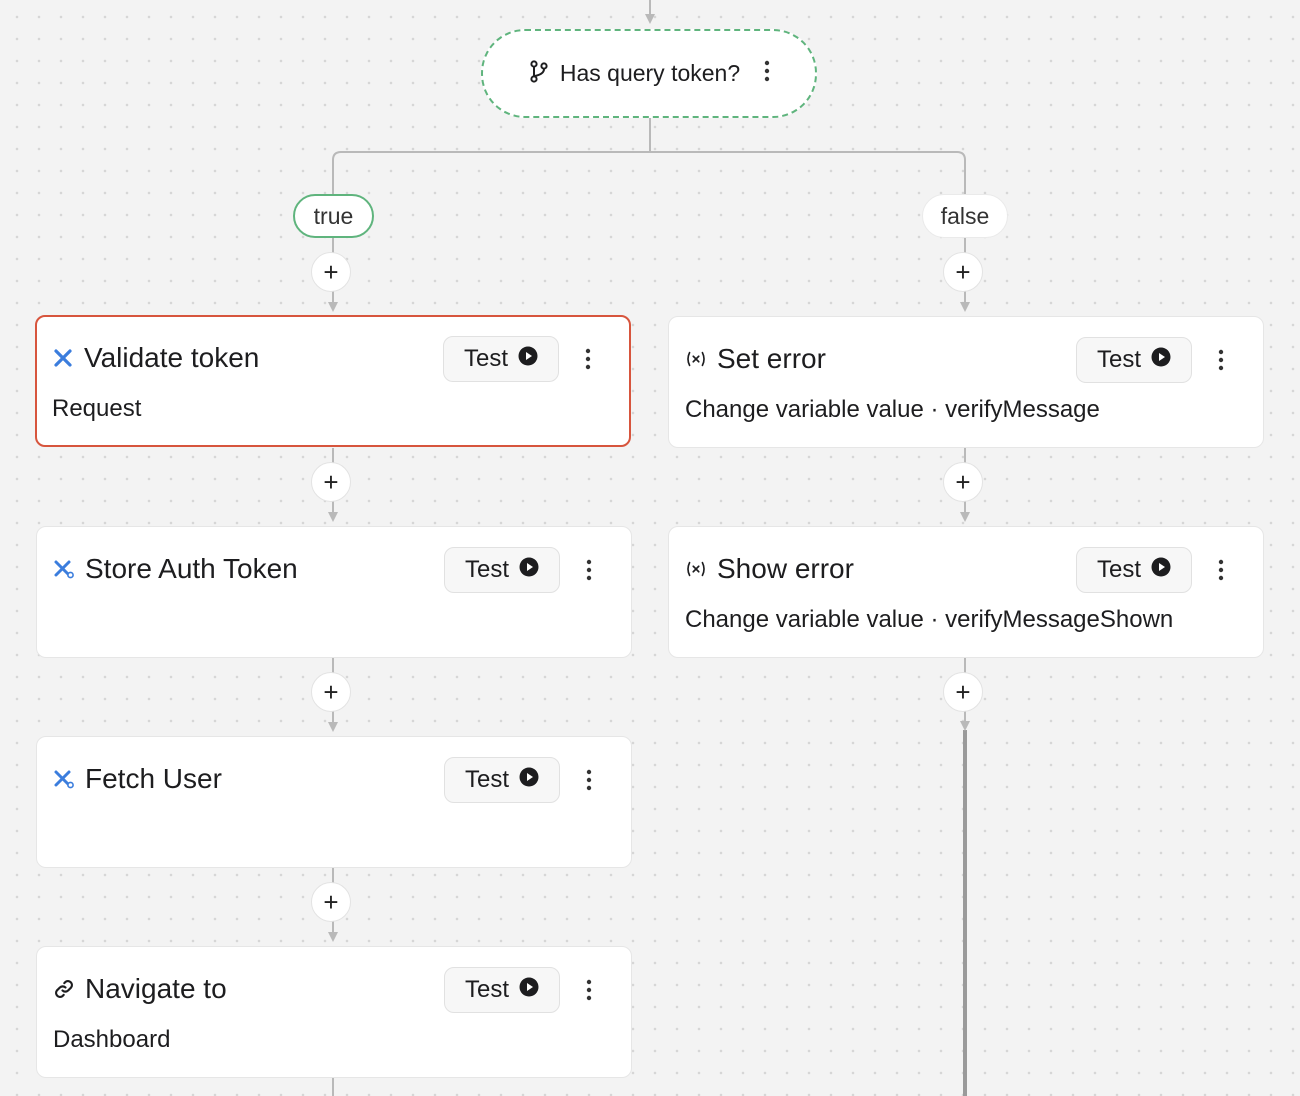  I want to click on condition-menu-icon, so click(767, 74).